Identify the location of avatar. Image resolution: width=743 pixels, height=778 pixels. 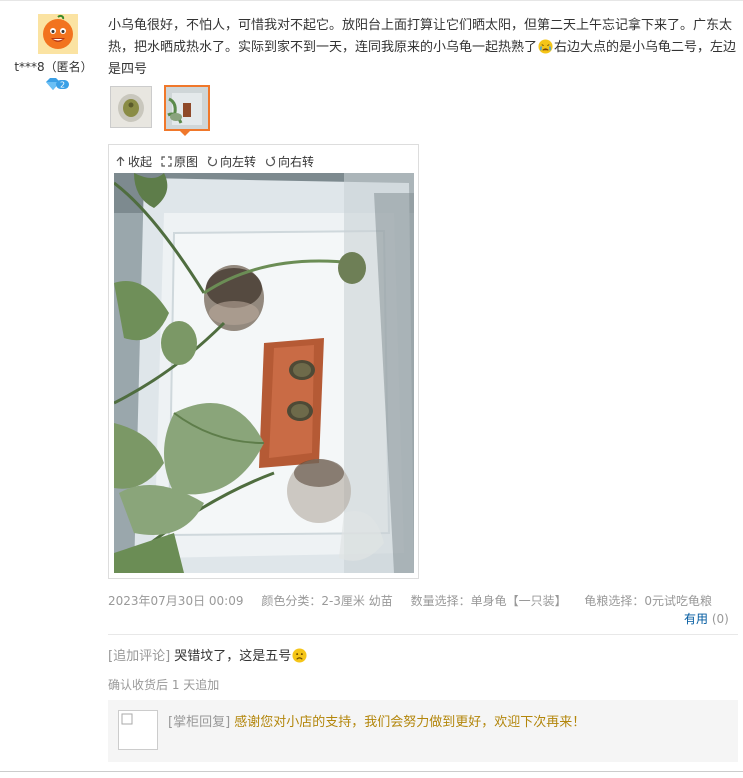
(58, 35).